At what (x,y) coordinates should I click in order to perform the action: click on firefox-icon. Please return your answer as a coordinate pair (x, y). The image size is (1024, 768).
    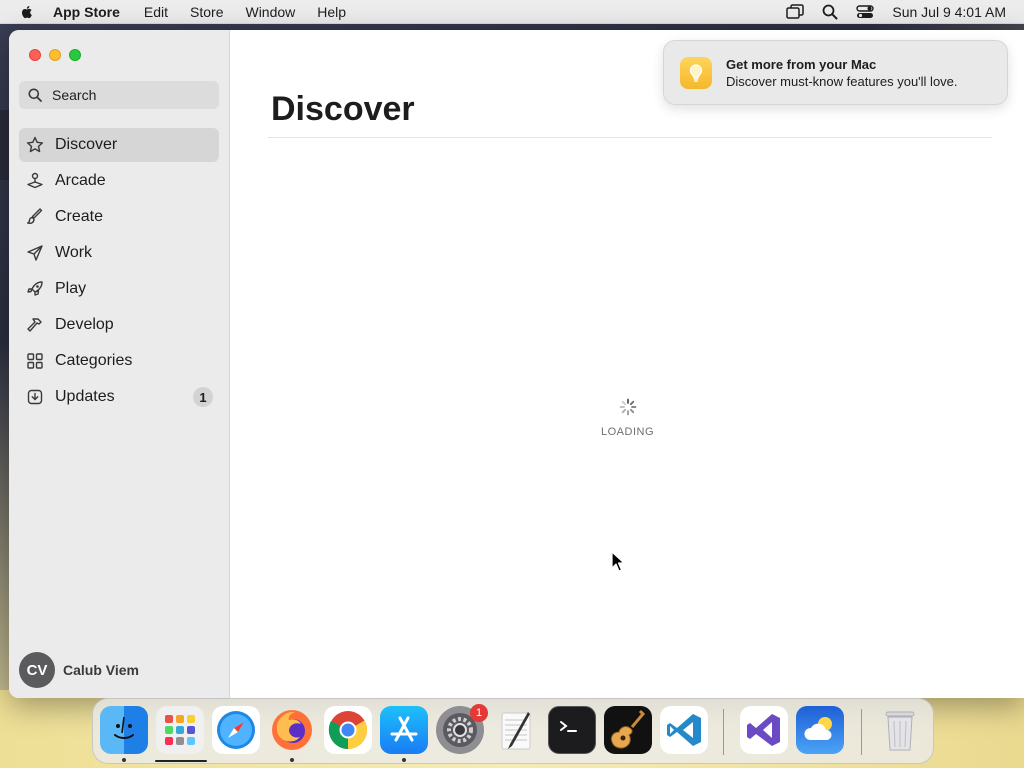
    Looking at the image, I should click on (292, 730).